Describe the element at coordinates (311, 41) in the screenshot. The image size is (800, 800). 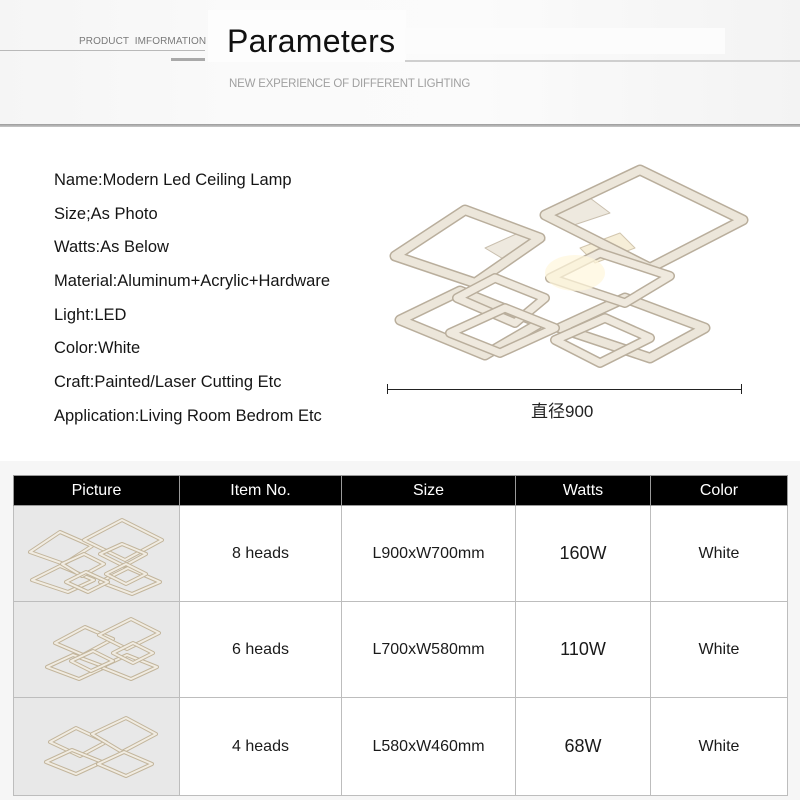
I see `page-title: Parameters` at that location.